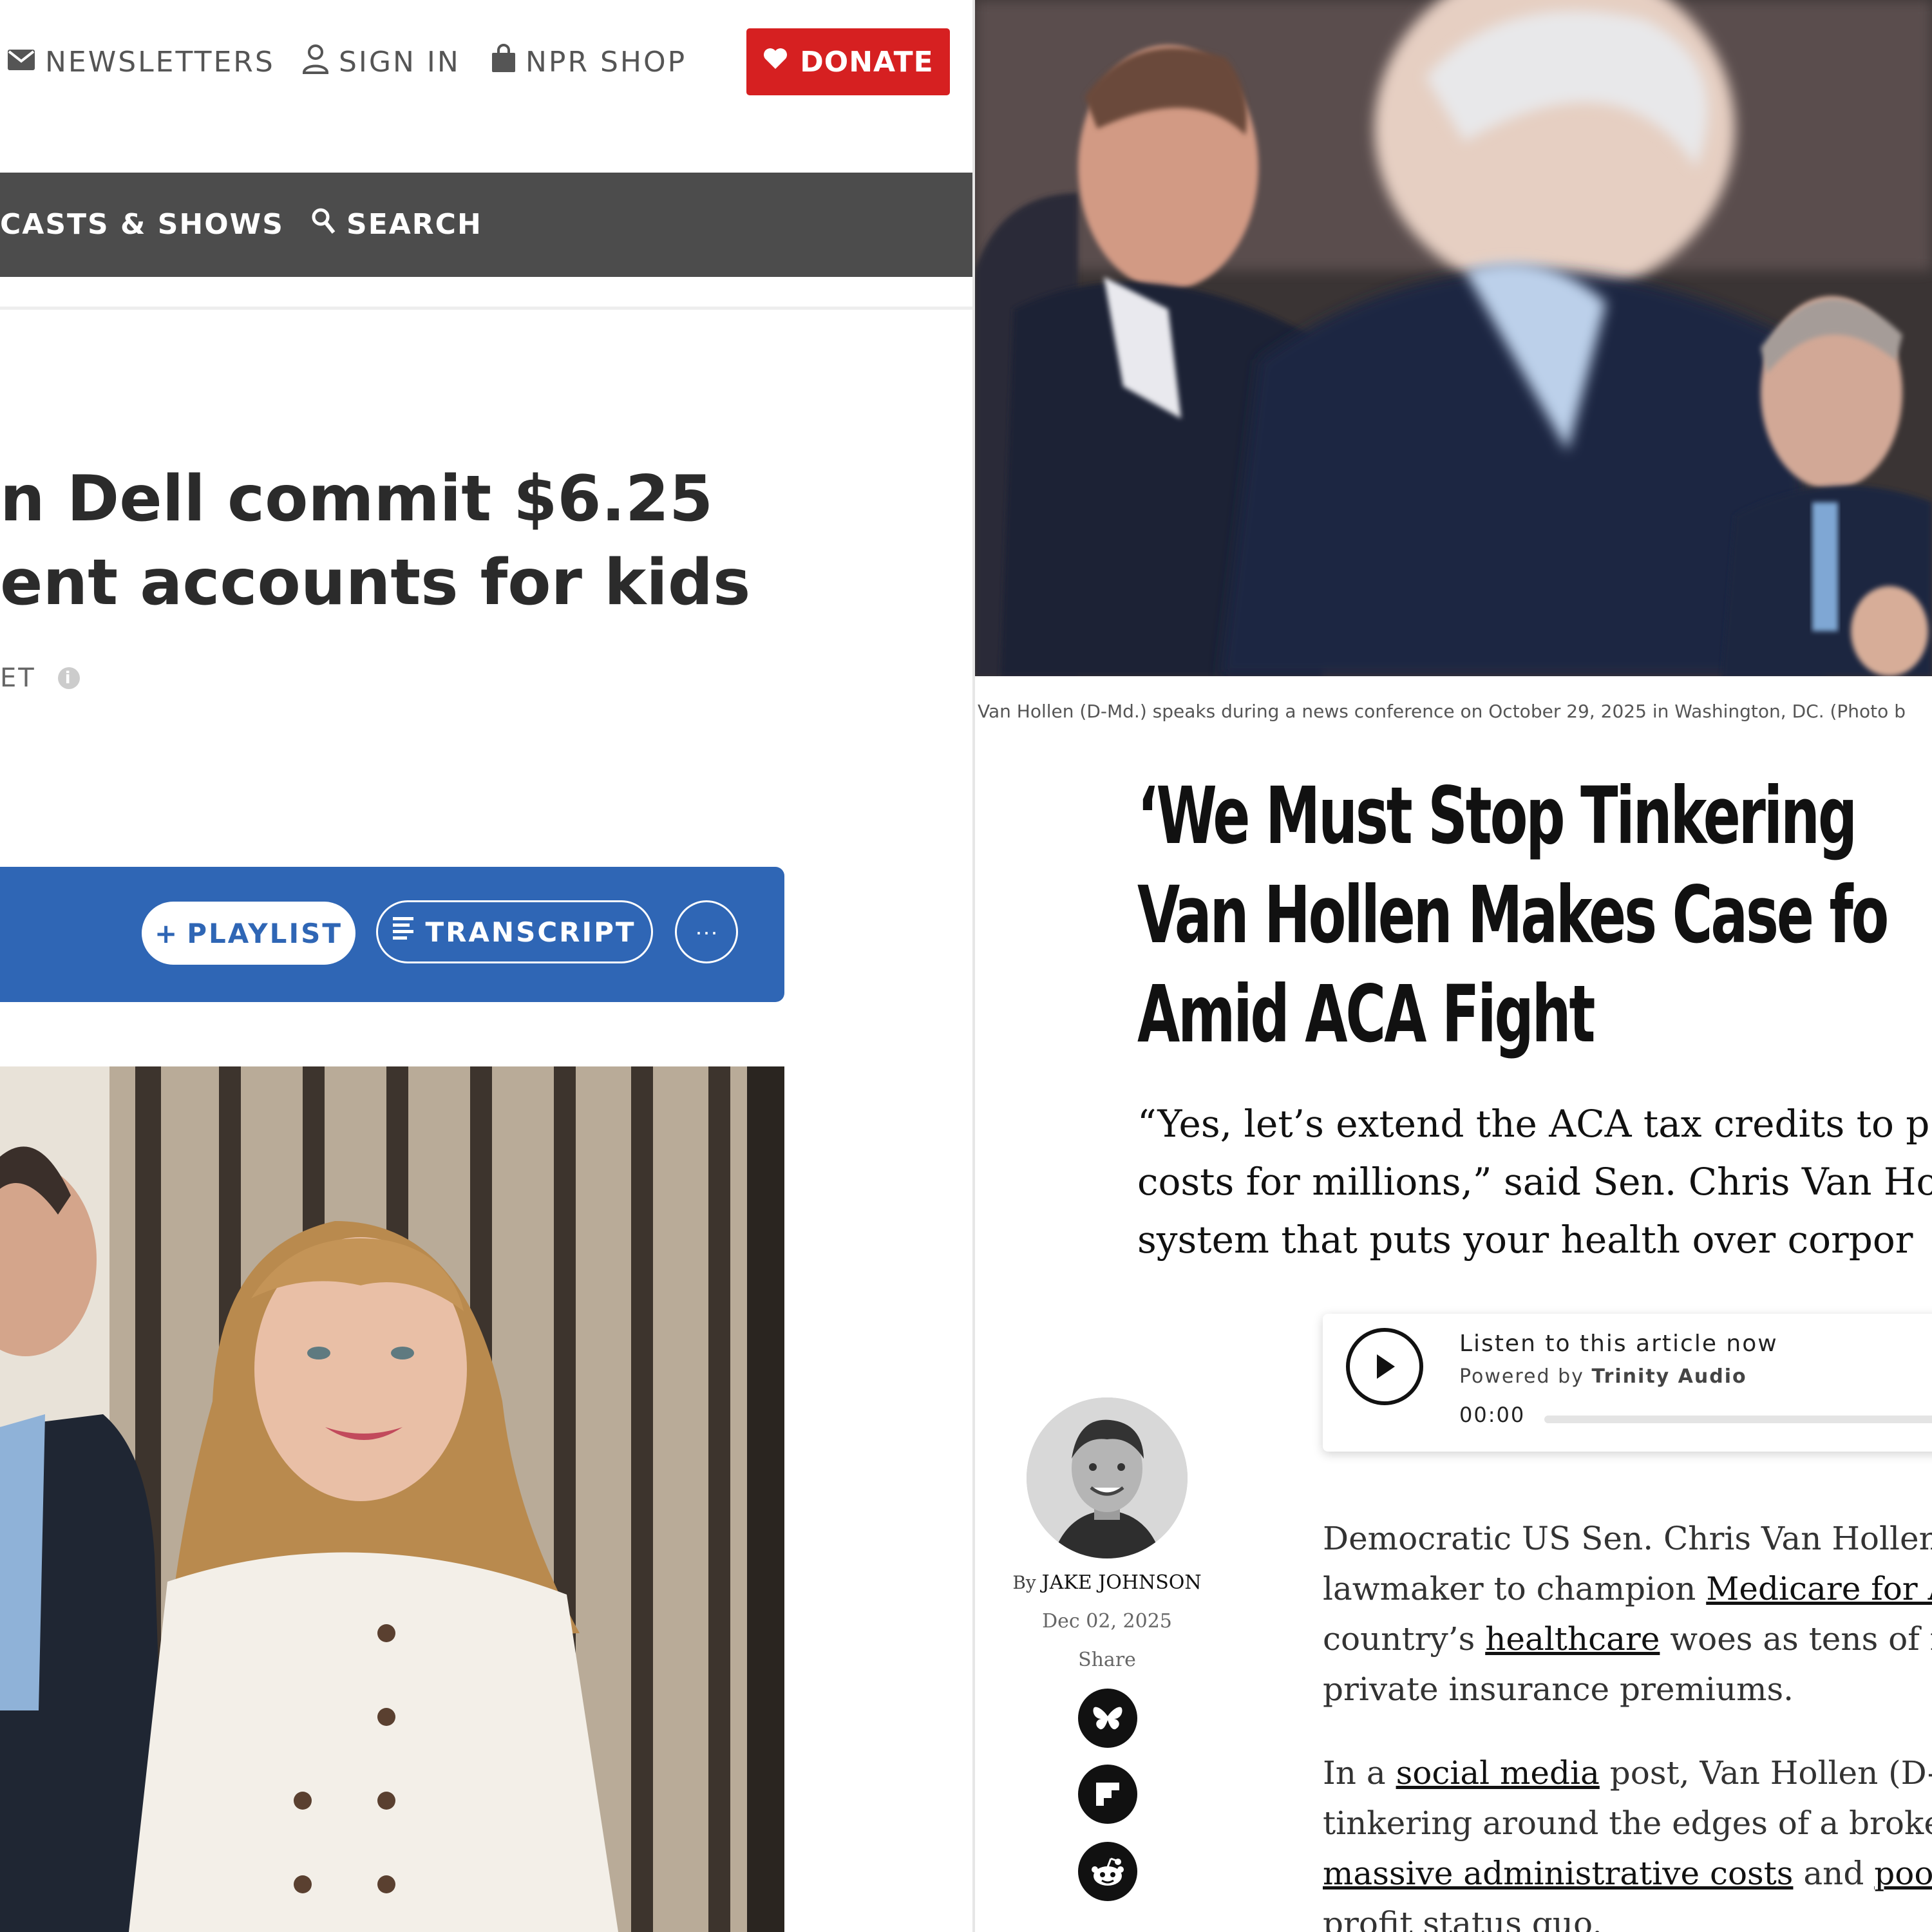 This screenshot has height=1932, width=1932. I want to click on heart-icon, so click(775, 62).